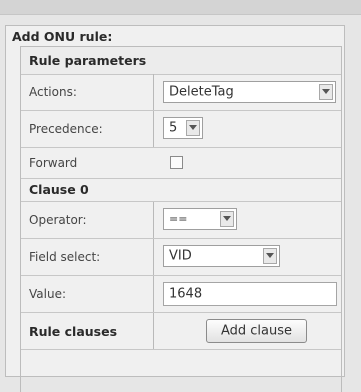 This screenshot has width=361, height=392. What do you see at coordinates (53, 92) in the screenshot?
I see `actions-label: Actions:` at bounding box center [53, 92].